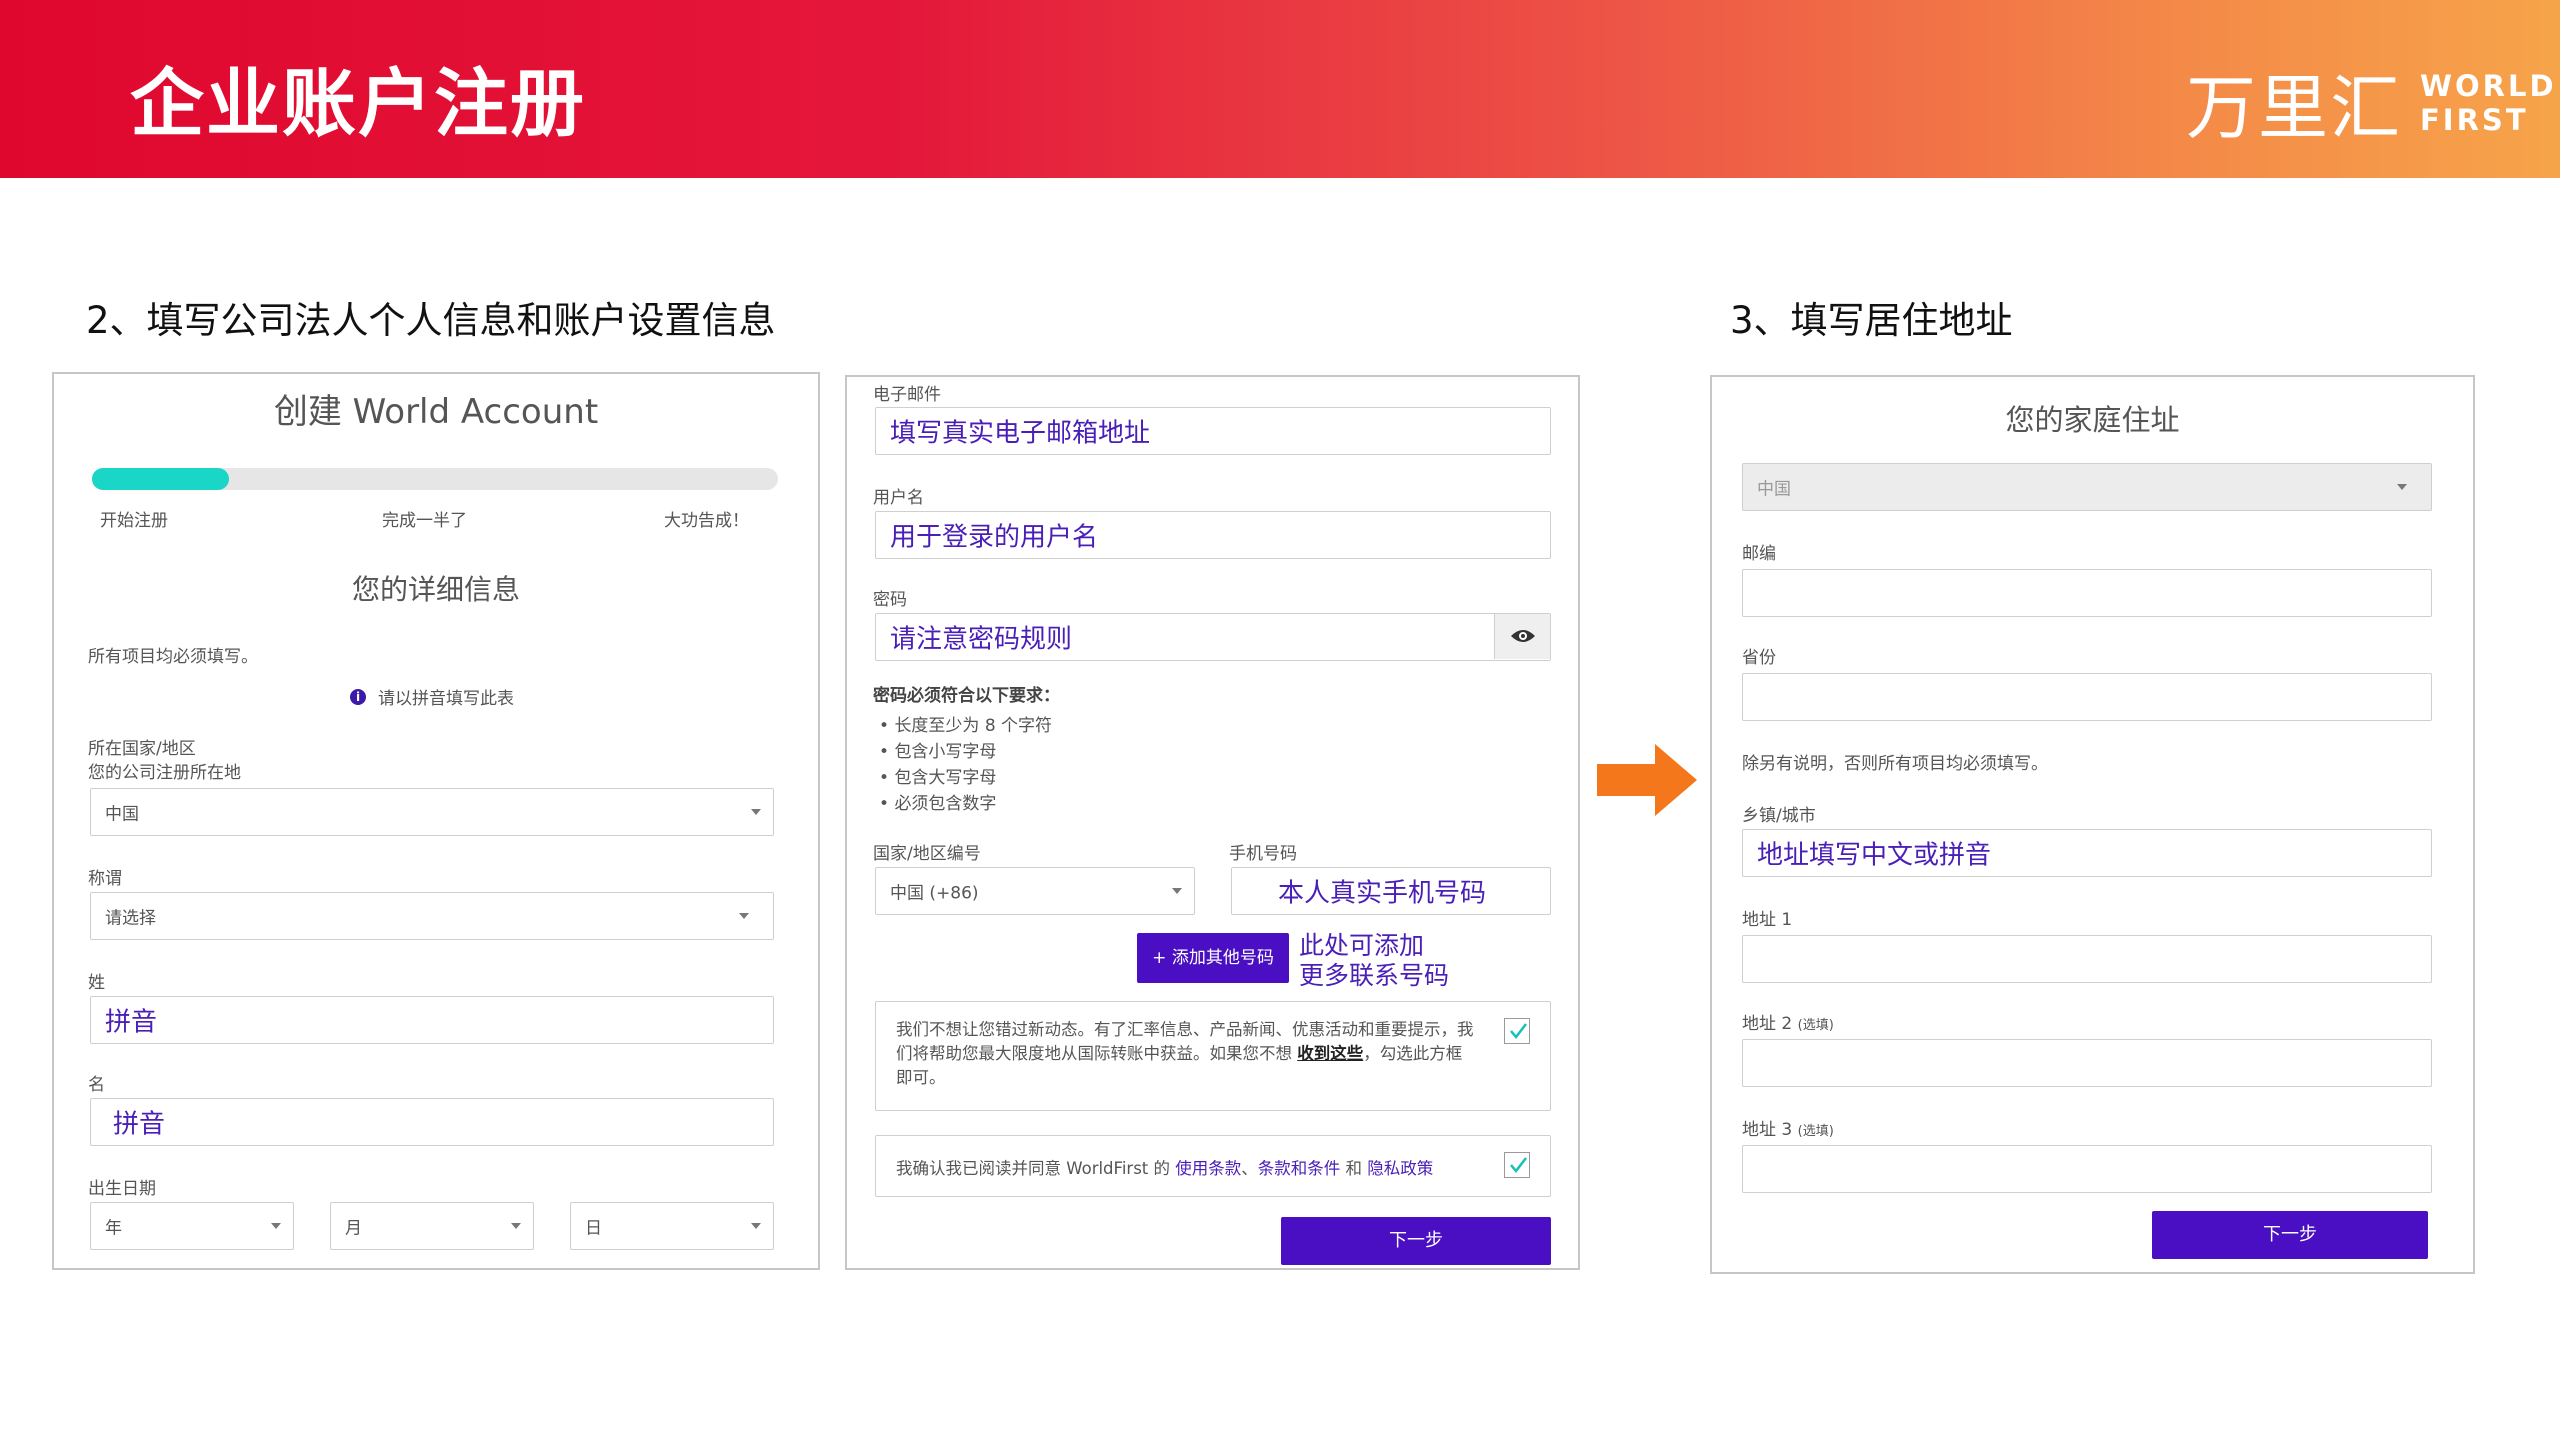  I want to click on password-input-value: 请注意密码规则, so click(981, 639).